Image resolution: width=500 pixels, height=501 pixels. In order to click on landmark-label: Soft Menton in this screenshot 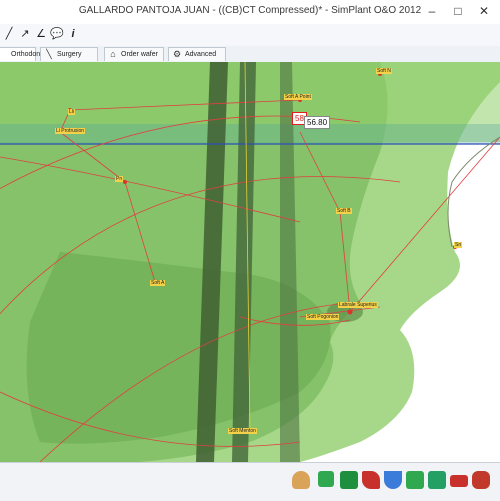, I will do `click(242, 431)`.